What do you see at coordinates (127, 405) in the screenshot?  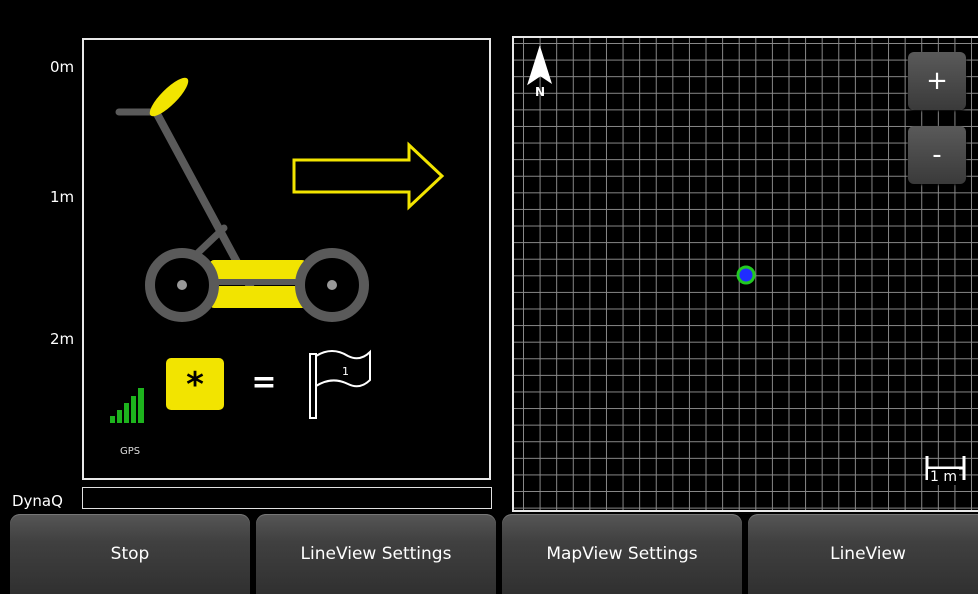 I see `gps-signal-icon` at bounding box center [127, 405].